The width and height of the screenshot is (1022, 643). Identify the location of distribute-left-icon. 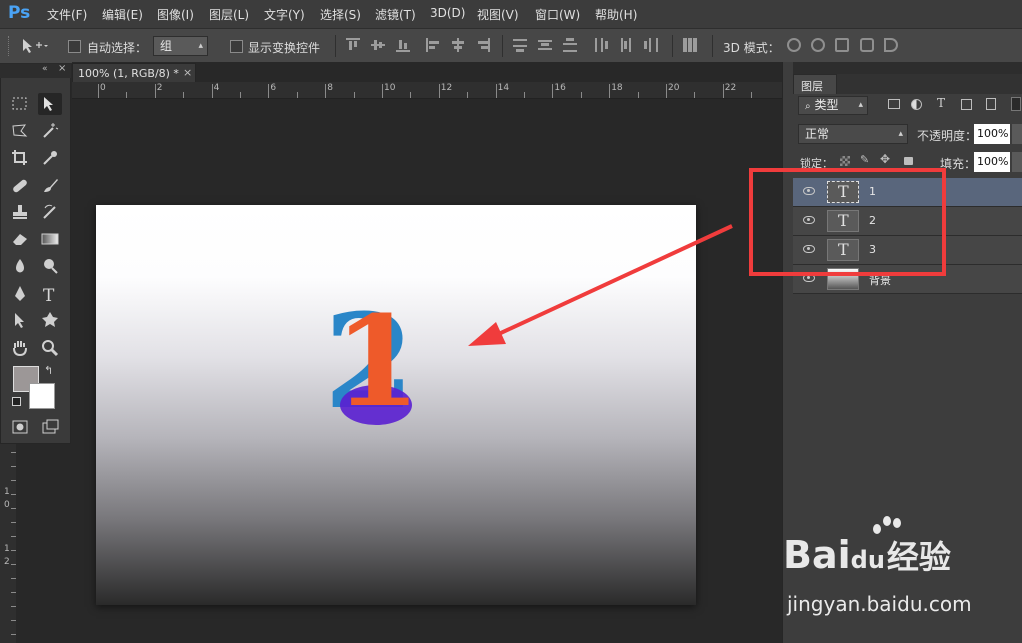
(601, 45).